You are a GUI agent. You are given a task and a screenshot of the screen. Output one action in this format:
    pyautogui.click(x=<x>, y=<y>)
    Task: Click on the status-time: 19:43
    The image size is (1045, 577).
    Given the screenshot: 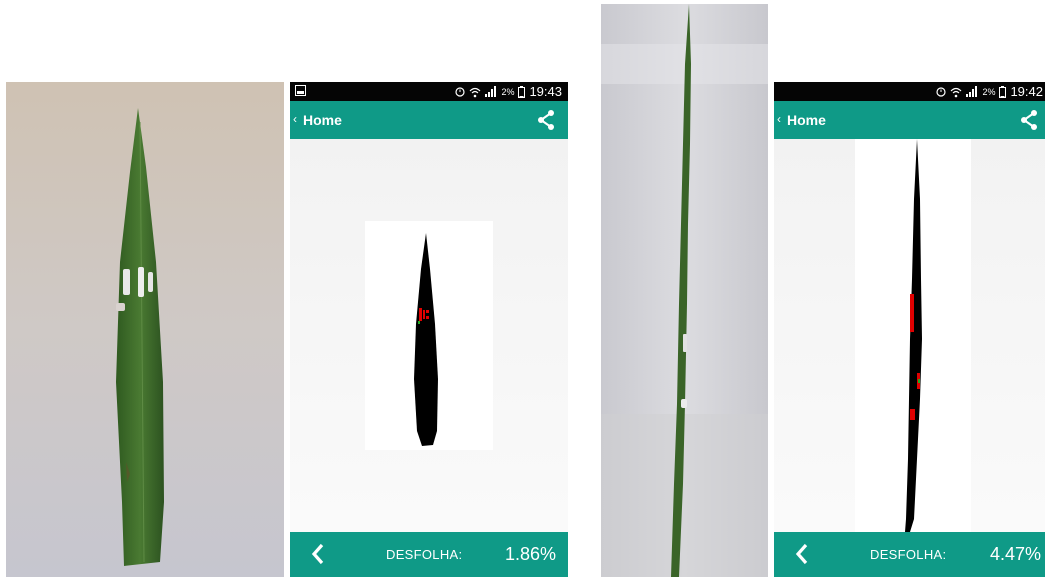 What is the action you would take?
    pyautogui.click(x=545, y=91)
    